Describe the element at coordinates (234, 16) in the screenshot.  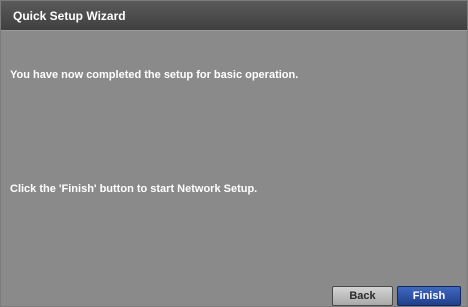
I see `dialog-titlebar: Quick Setup Wizard` at that location.